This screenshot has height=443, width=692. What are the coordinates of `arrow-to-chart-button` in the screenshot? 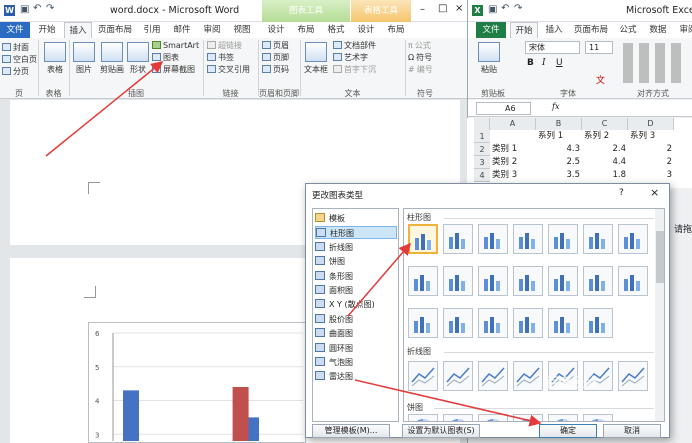 It's located at (104, 109).